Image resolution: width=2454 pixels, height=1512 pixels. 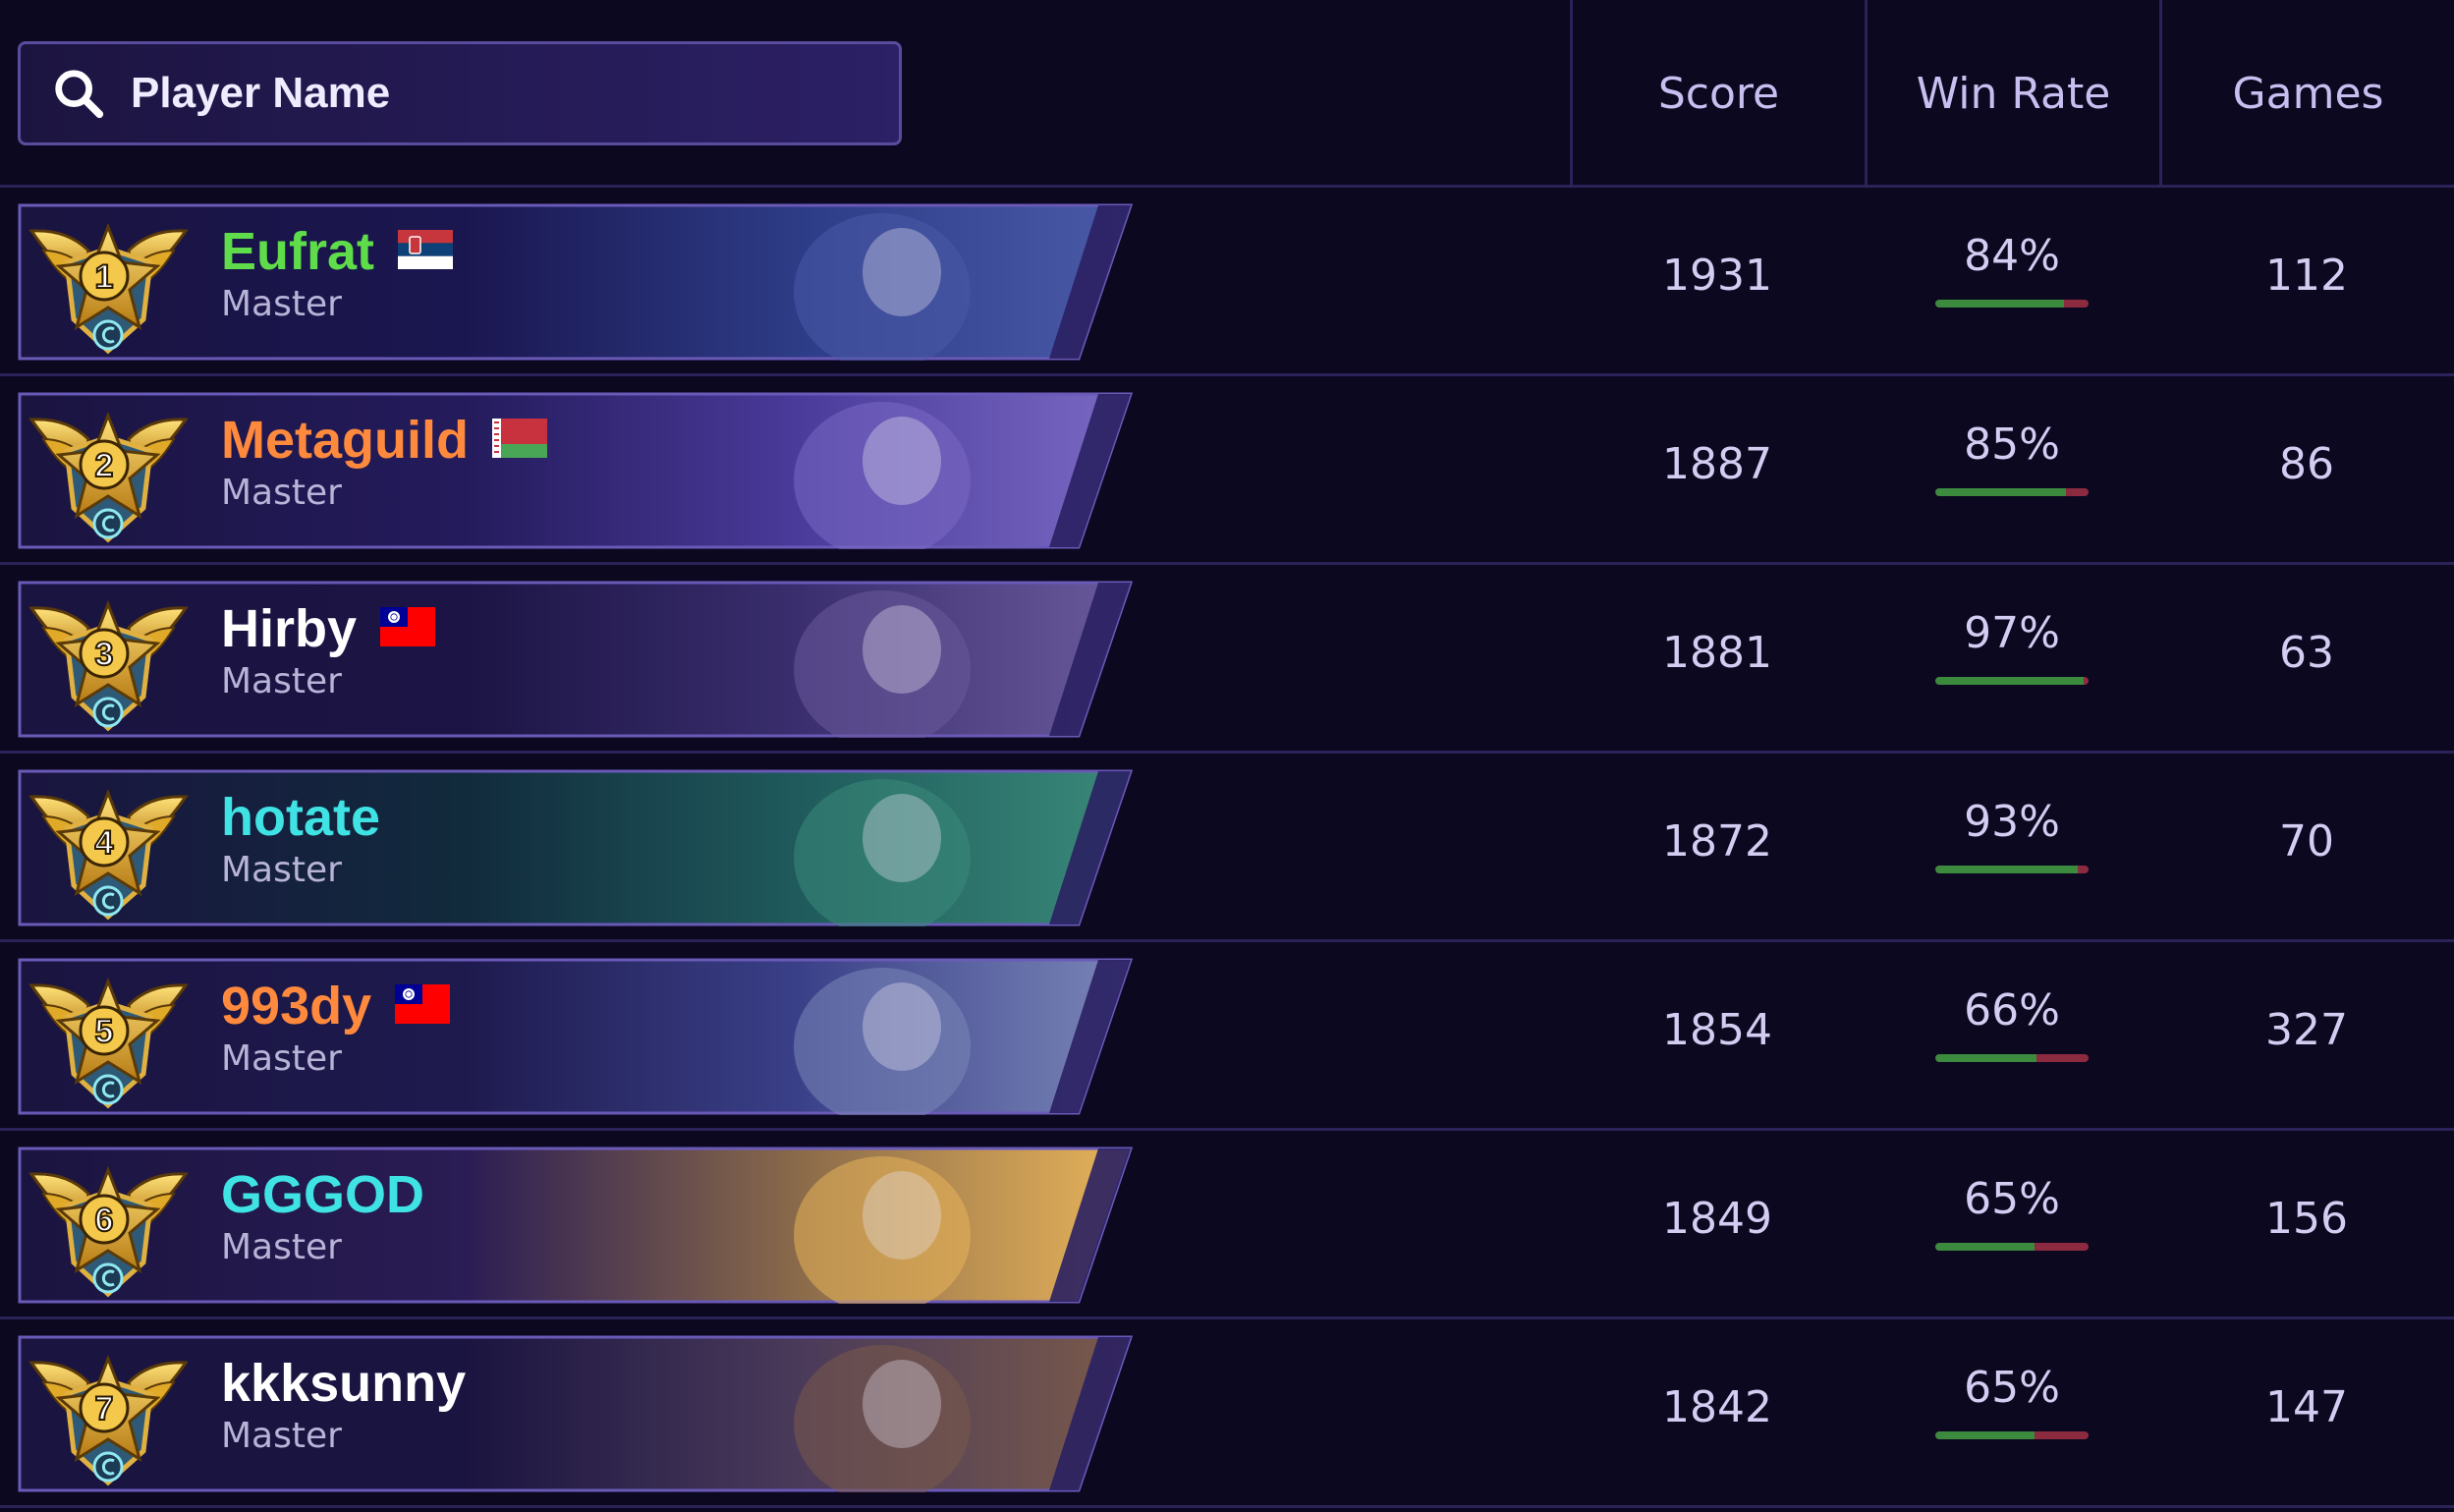 I want to click on player-name: GGGOD, so click(x=322, y=1194).